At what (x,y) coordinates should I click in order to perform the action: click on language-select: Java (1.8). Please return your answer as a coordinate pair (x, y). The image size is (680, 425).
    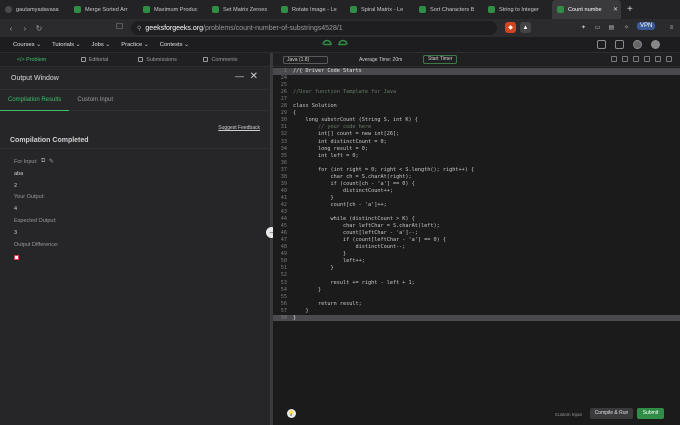
    Looking at the image, I should click on (305, 60).